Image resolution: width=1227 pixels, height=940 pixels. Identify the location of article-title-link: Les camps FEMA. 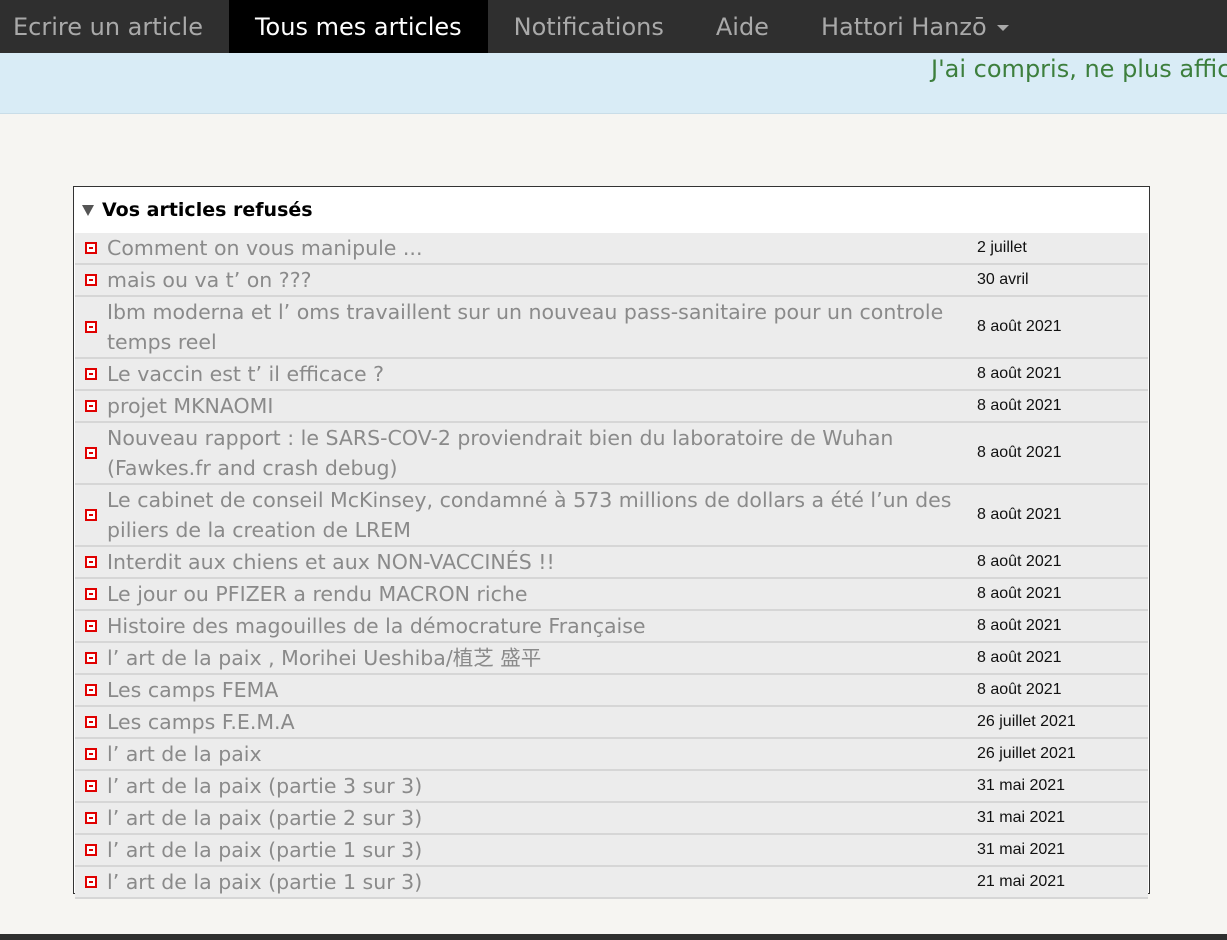
(541, 690).